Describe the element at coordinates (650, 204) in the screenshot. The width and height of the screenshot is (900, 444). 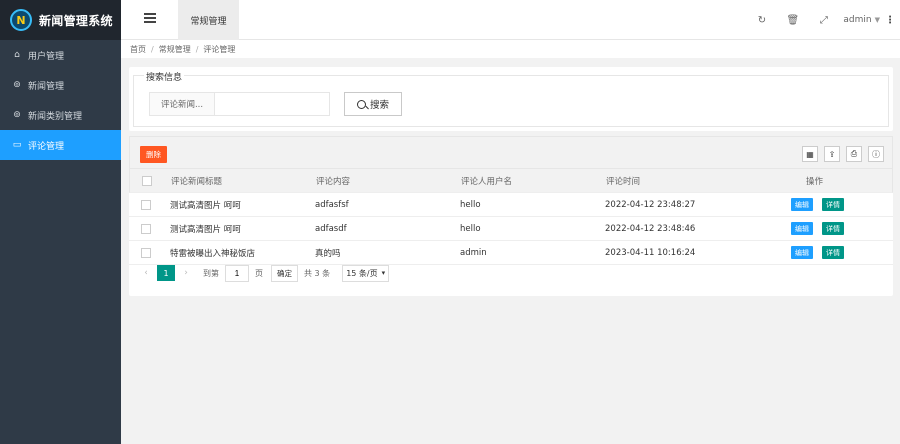
I see `cell-time: 2022-04-12 23:48:27` at that location.